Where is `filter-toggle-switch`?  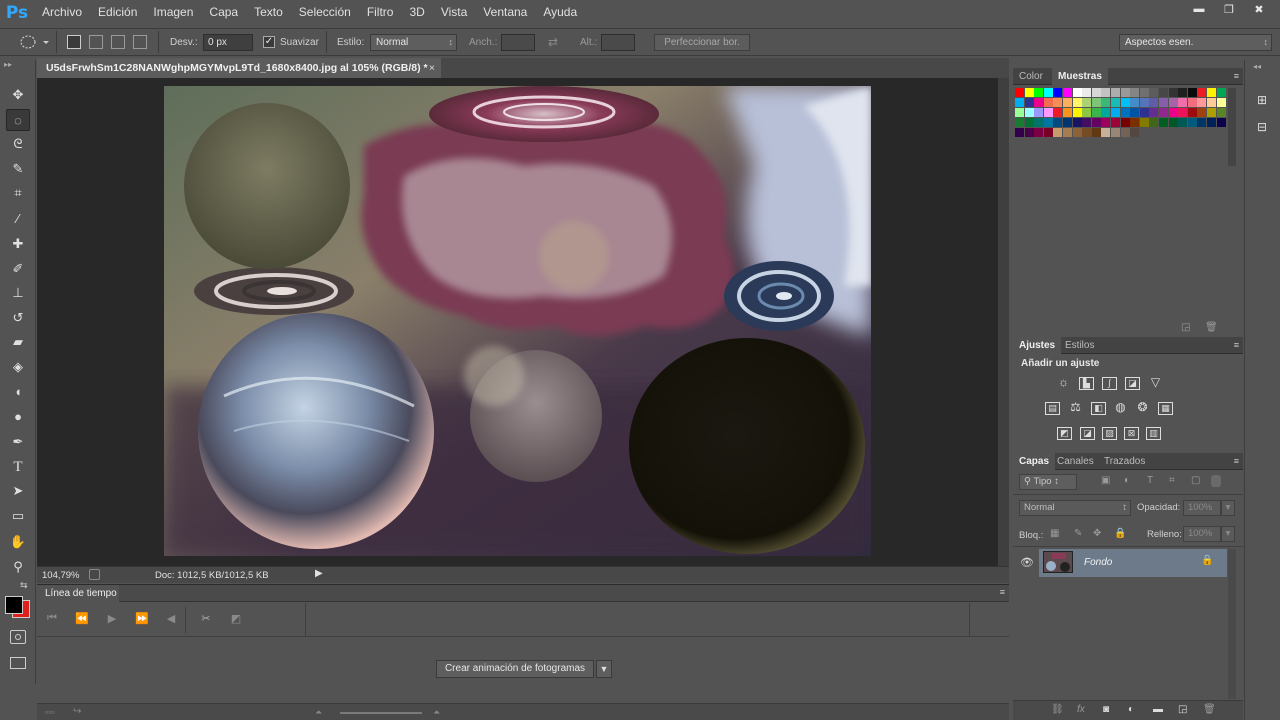
filter-toggle-switch is located at coordinates (1216, 481).